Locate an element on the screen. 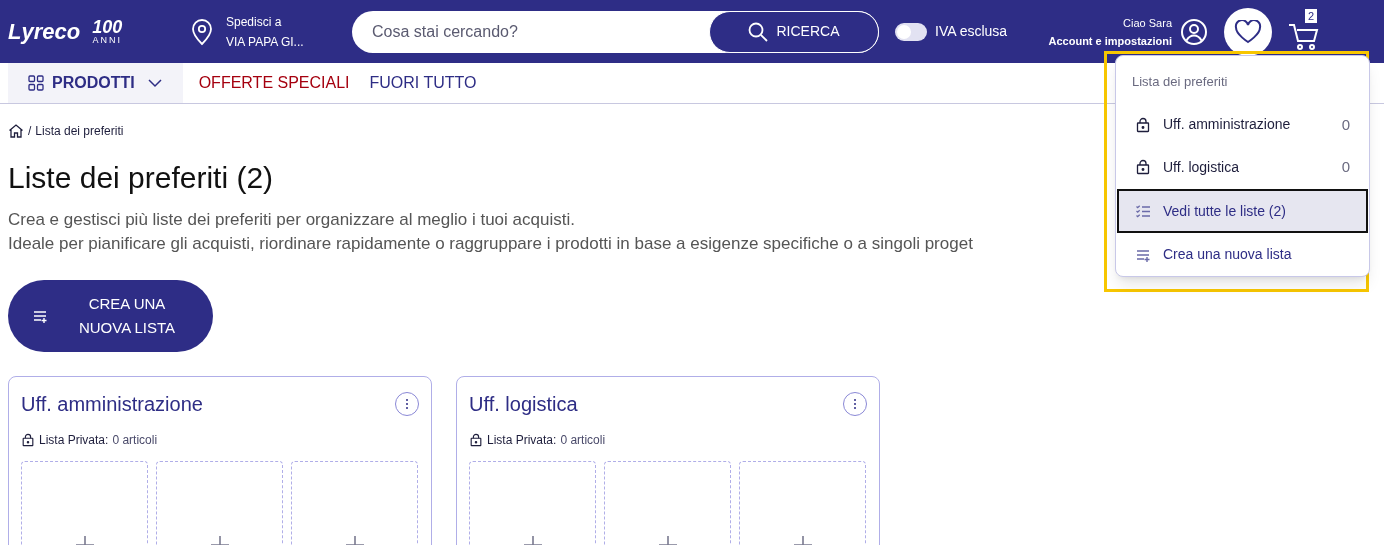 The width and height of the screenshot is (1384, 545). cart-count-badge: 2 is located at coordinates (1311, 15).